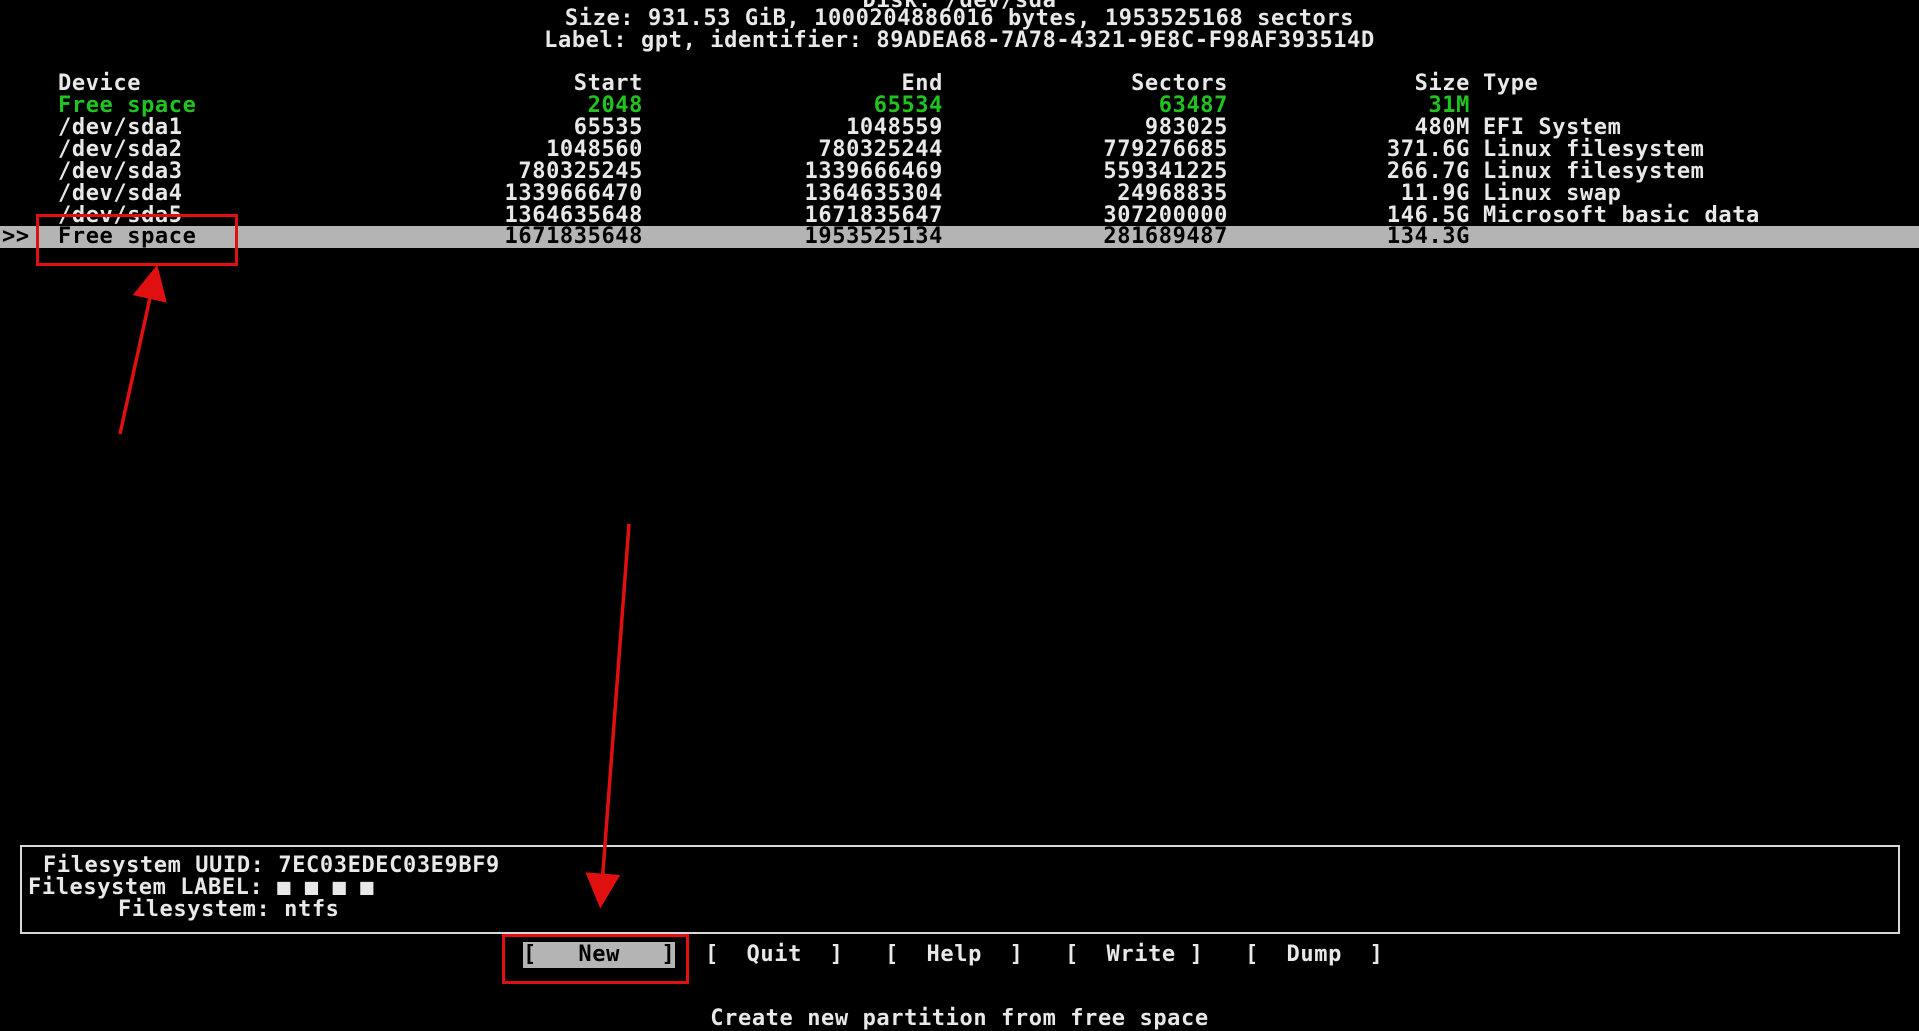  I want to click on arrow-to-new-button, so click(608, 716).